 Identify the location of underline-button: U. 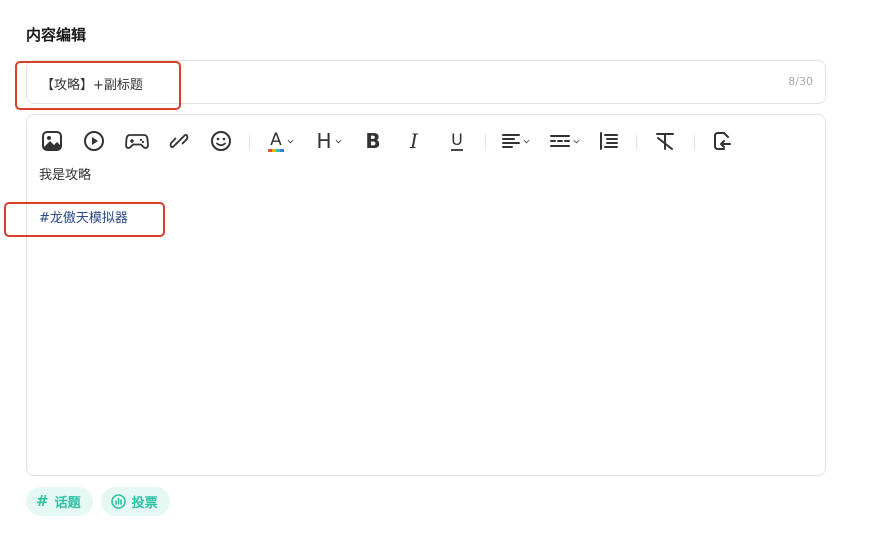
(457, 141).